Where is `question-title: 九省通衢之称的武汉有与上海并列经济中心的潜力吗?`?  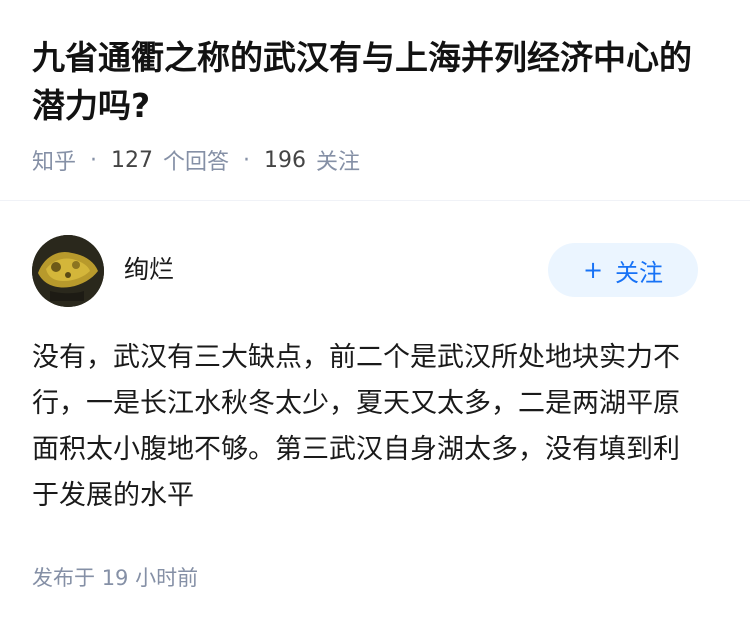
question-title: 九省通衢之称的武汉有与上海并列经济中心的潜力吗? is located at coordinates (377, 82).